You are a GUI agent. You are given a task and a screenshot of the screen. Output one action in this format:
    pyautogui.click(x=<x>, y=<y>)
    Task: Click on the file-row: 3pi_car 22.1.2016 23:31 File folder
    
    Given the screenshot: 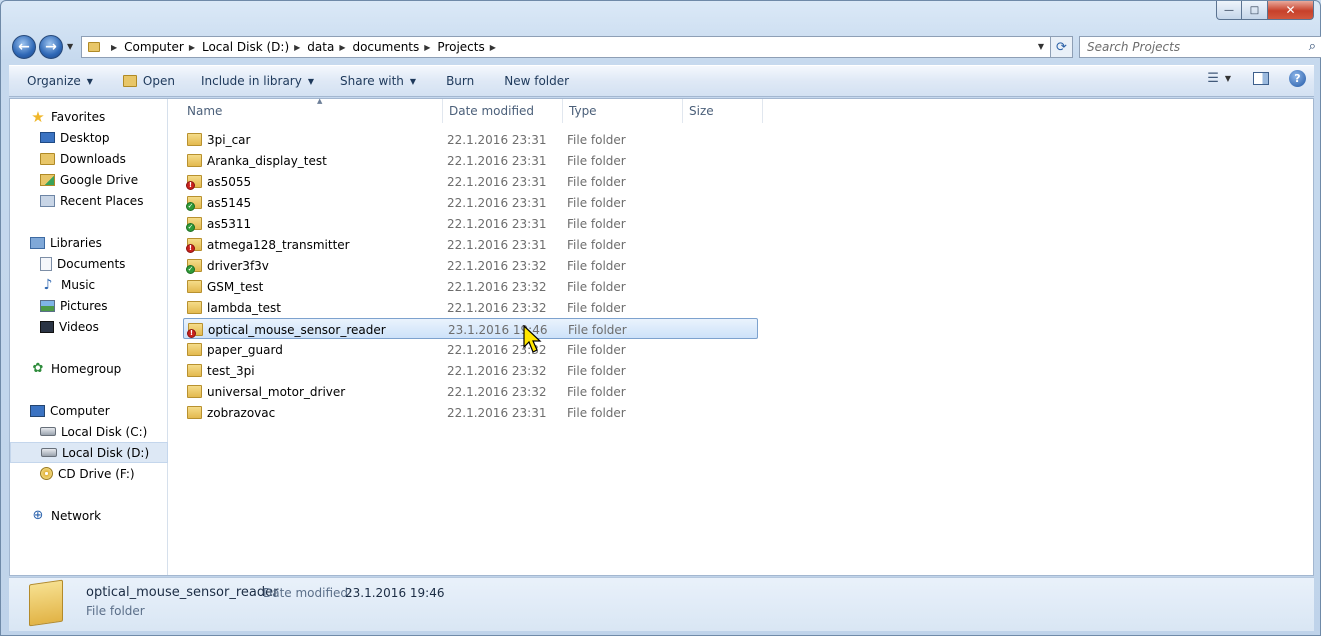 What is the action you would take?
    pyautogui.click(x=470, y=139)
    